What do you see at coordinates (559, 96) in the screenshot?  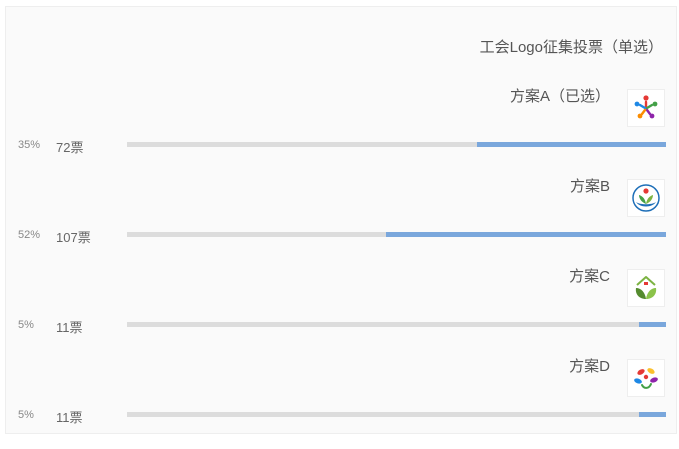 I see `option-label: 方案A（已选）` at bounding box center [559, 96].